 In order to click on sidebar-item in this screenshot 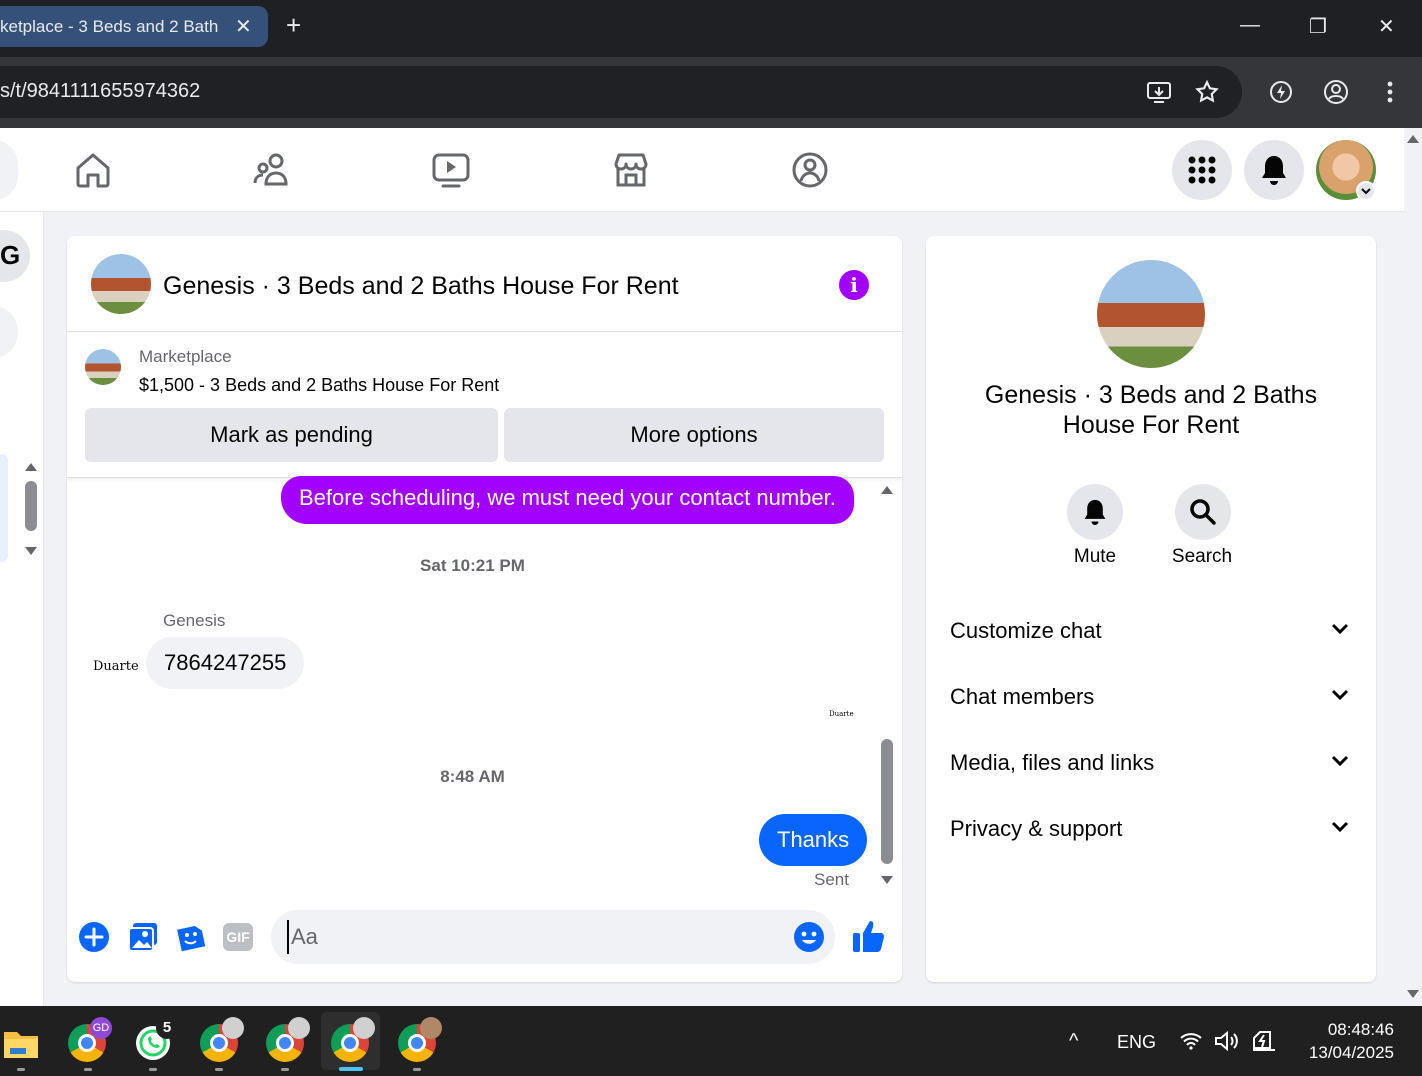, I will do `click(9, 332)`.